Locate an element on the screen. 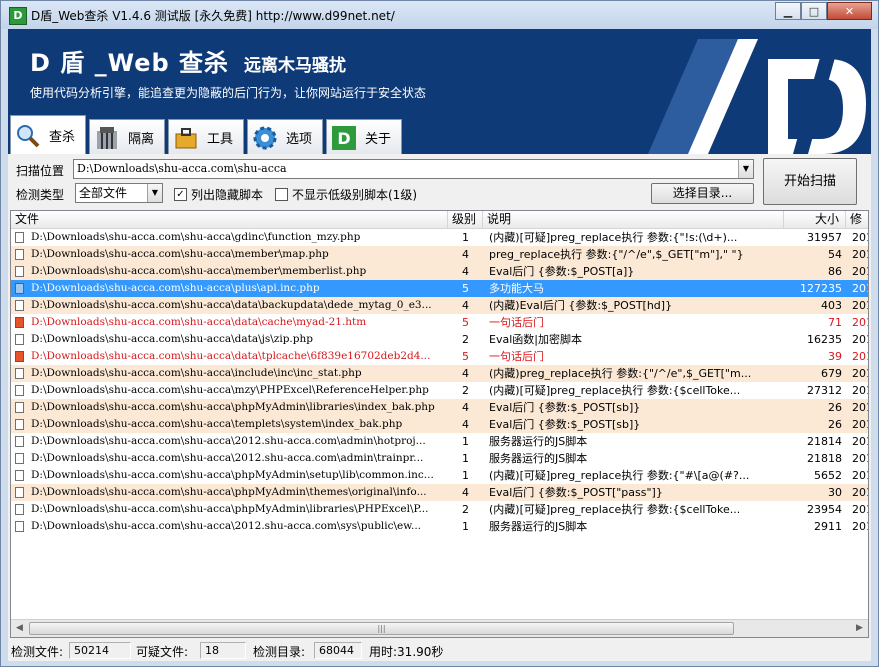  column-header-file: 文件 is located at coordinates (229, 219).